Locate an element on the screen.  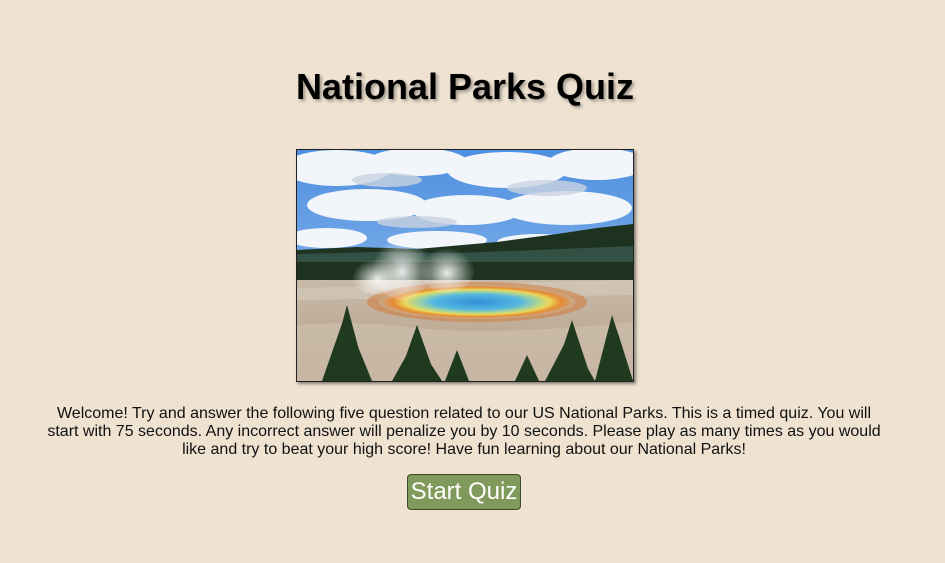
start-quiz-button: Start Quiz is located at coordinates (464, 492).